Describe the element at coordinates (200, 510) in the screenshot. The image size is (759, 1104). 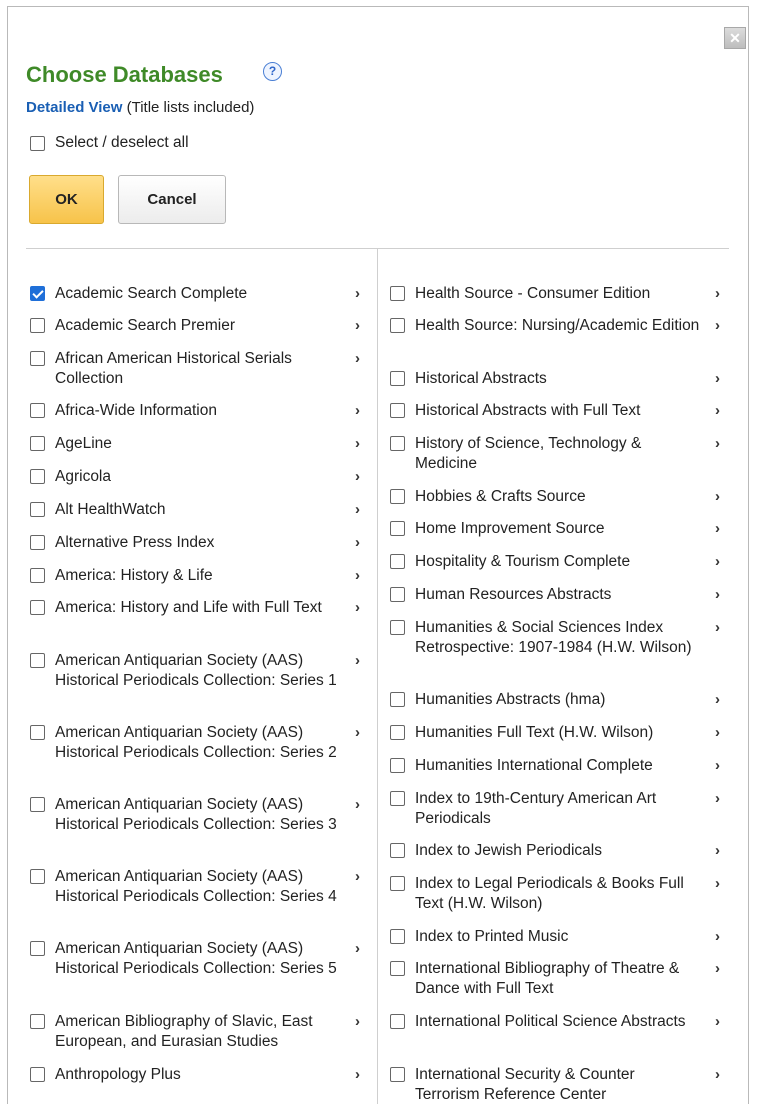
I see `database-item: Alt HealthWatch ›` at that location.